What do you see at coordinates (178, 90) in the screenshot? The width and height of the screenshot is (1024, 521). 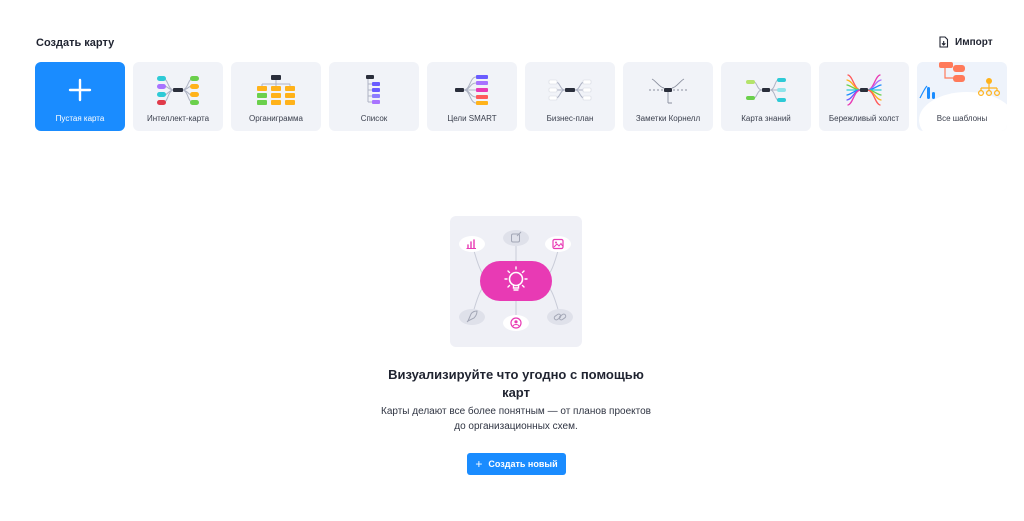 I see `mind-map-icon` at bounding box center [178, 90].